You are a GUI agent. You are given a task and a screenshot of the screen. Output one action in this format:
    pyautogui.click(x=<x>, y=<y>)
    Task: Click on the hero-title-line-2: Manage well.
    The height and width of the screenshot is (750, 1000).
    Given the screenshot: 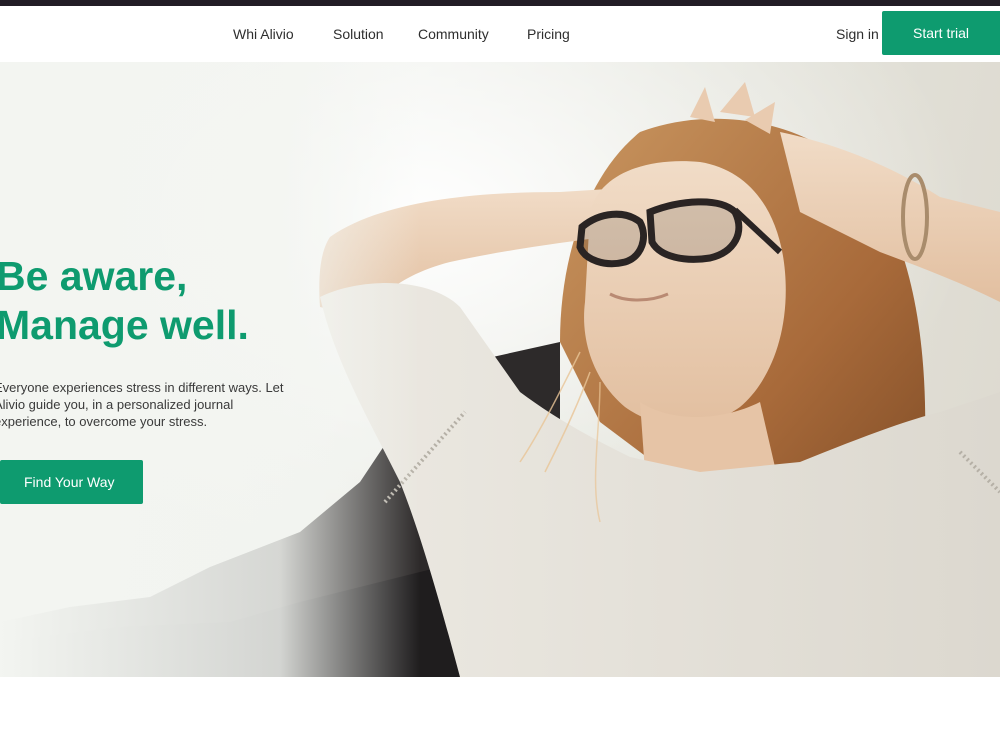 What is the action you would take?
    pyautogui.click(x=124, y=325)
    